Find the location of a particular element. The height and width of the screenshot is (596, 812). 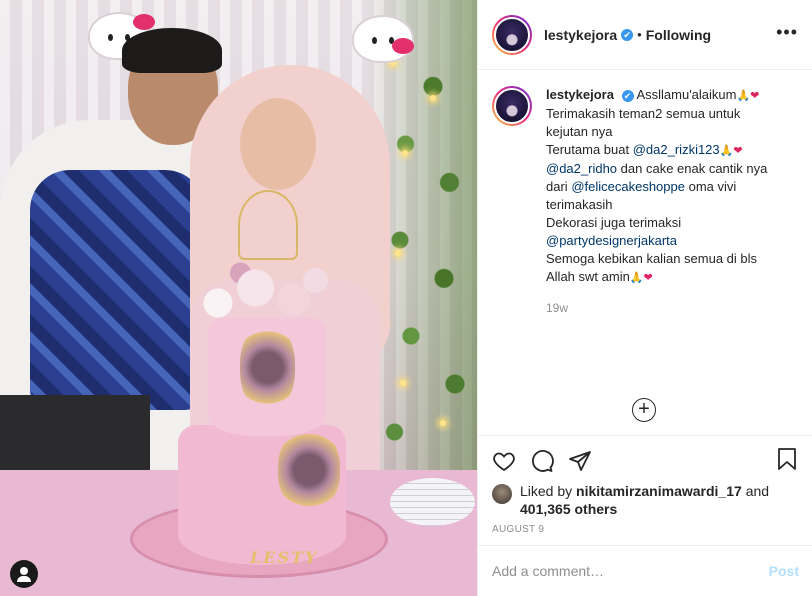

mention-link: @da2_ridho is located at coordinates (581, 168).